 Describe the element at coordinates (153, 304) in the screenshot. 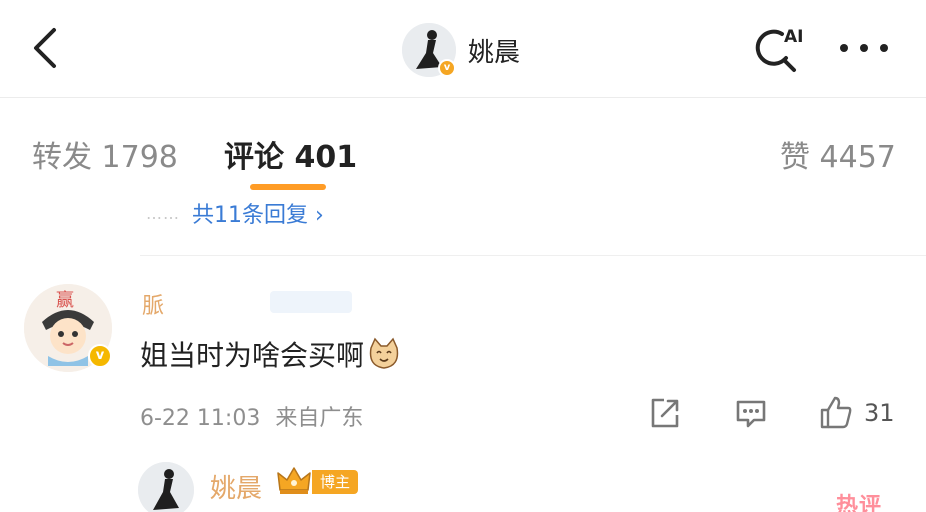

I see `commenter-name: 脈` at that location.